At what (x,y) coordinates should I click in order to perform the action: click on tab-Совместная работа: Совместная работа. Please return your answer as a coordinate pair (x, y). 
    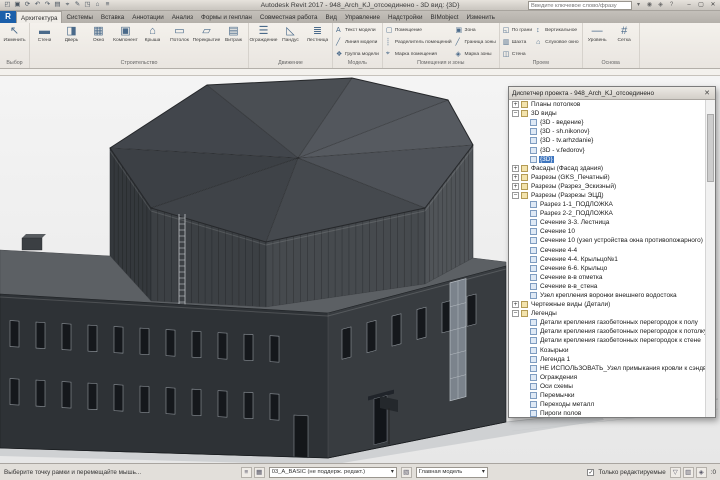
    Looking at the image, I should click on (289, 17).